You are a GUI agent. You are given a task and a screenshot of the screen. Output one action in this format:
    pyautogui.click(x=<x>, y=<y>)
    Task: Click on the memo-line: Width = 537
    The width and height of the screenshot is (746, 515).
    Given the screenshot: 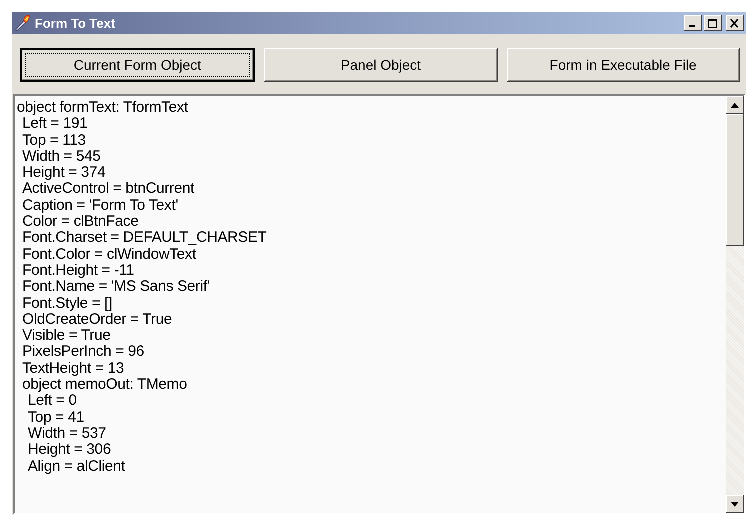 What is the action you would take?
    pyautogui.click(x=67, y=433)
    